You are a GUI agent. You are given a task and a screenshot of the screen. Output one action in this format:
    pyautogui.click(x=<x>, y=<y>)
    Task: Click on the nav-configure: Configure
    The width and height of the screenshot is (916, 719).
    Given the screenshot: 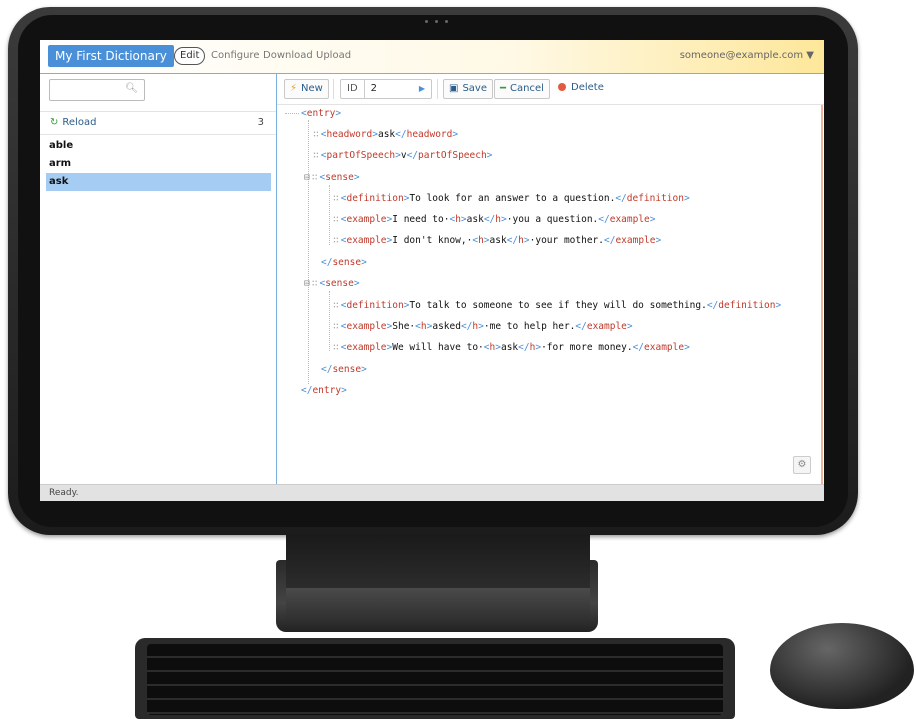 What is the action you would take?
    pyautogui.click(x=235, y=56)
    